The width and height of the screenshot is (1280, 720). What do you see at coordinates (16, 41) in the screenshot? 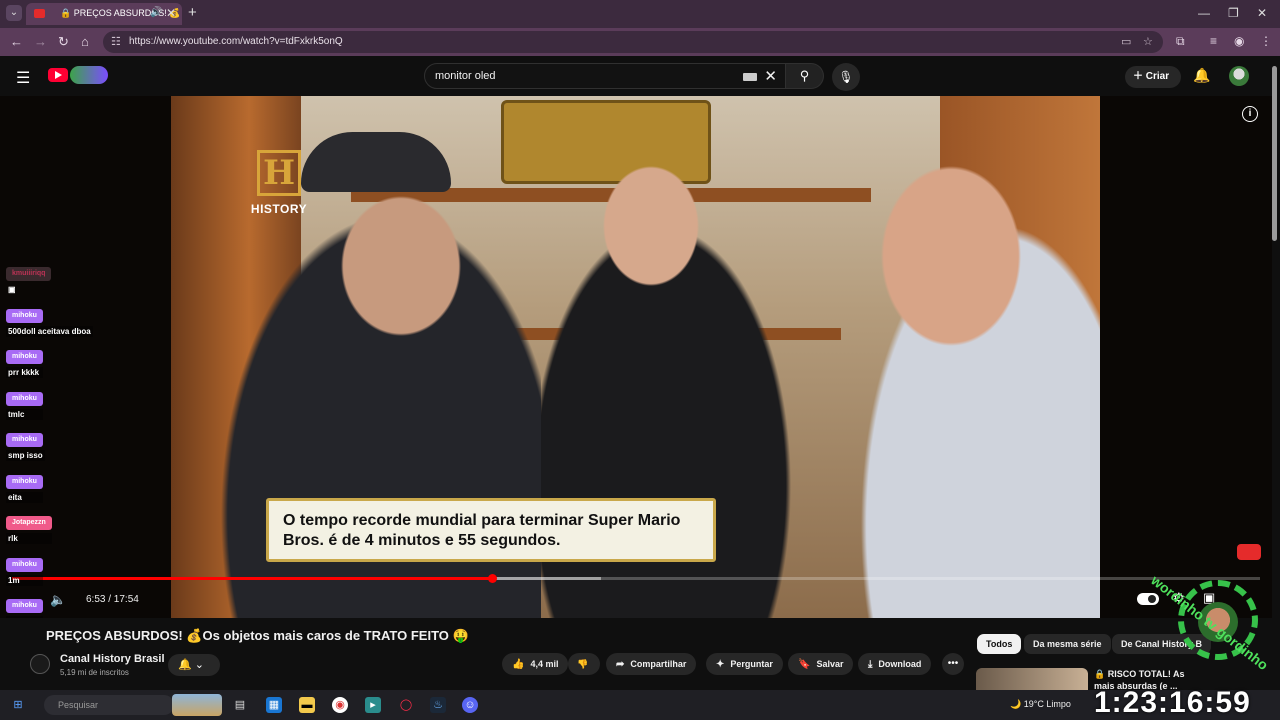
I see `back-icon: ←` at bounding box center [16, 41].